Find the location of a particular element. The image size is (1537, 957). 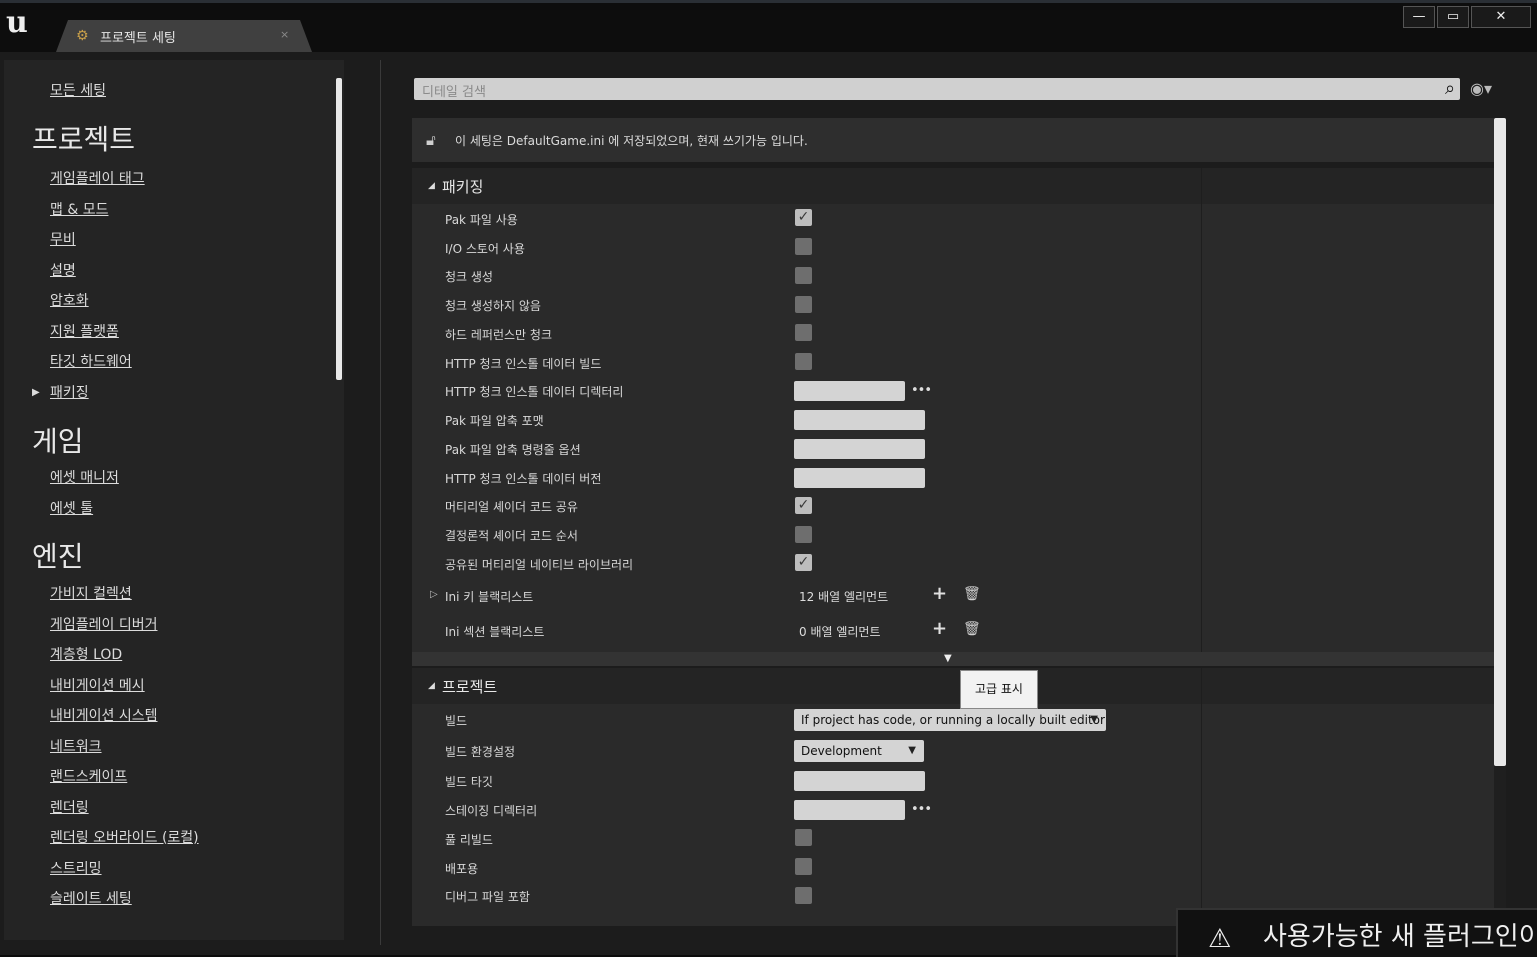

sidebar-item-encryption: 암호화 is located at coordinates (69, 300).